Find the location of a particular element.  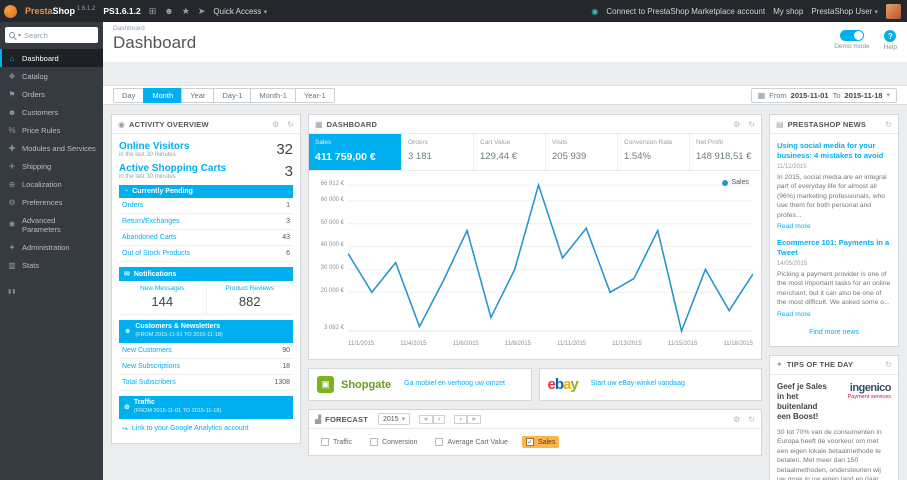

next-page-button: › is located at coordinates (460, 419).